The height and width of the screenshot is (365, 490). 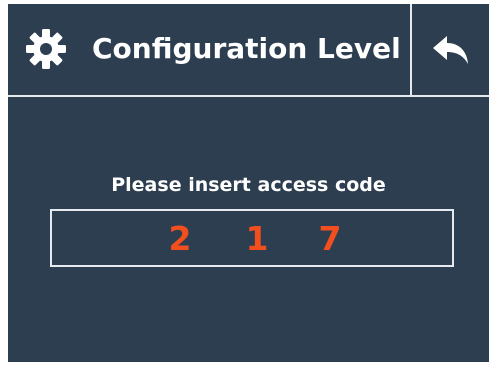 I want to click on access-code-field: 2 1 7, so click(x=252, y=238).